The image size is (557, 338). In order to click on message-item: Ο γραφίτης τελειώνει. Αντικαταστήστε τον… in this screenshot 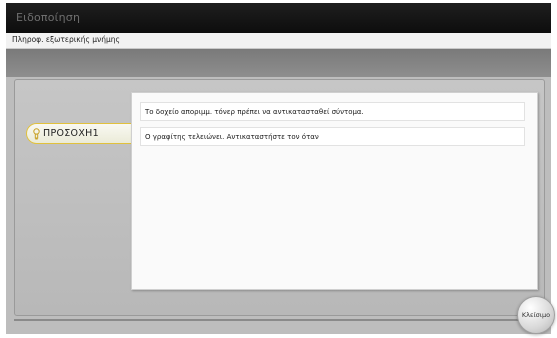, I will do `click(332, 136)`.